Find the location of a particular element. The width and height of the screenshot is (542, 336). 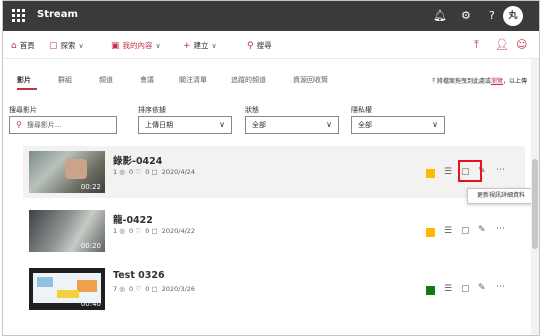

video-title: 龍-0422 is located at coordinates (133, 219).